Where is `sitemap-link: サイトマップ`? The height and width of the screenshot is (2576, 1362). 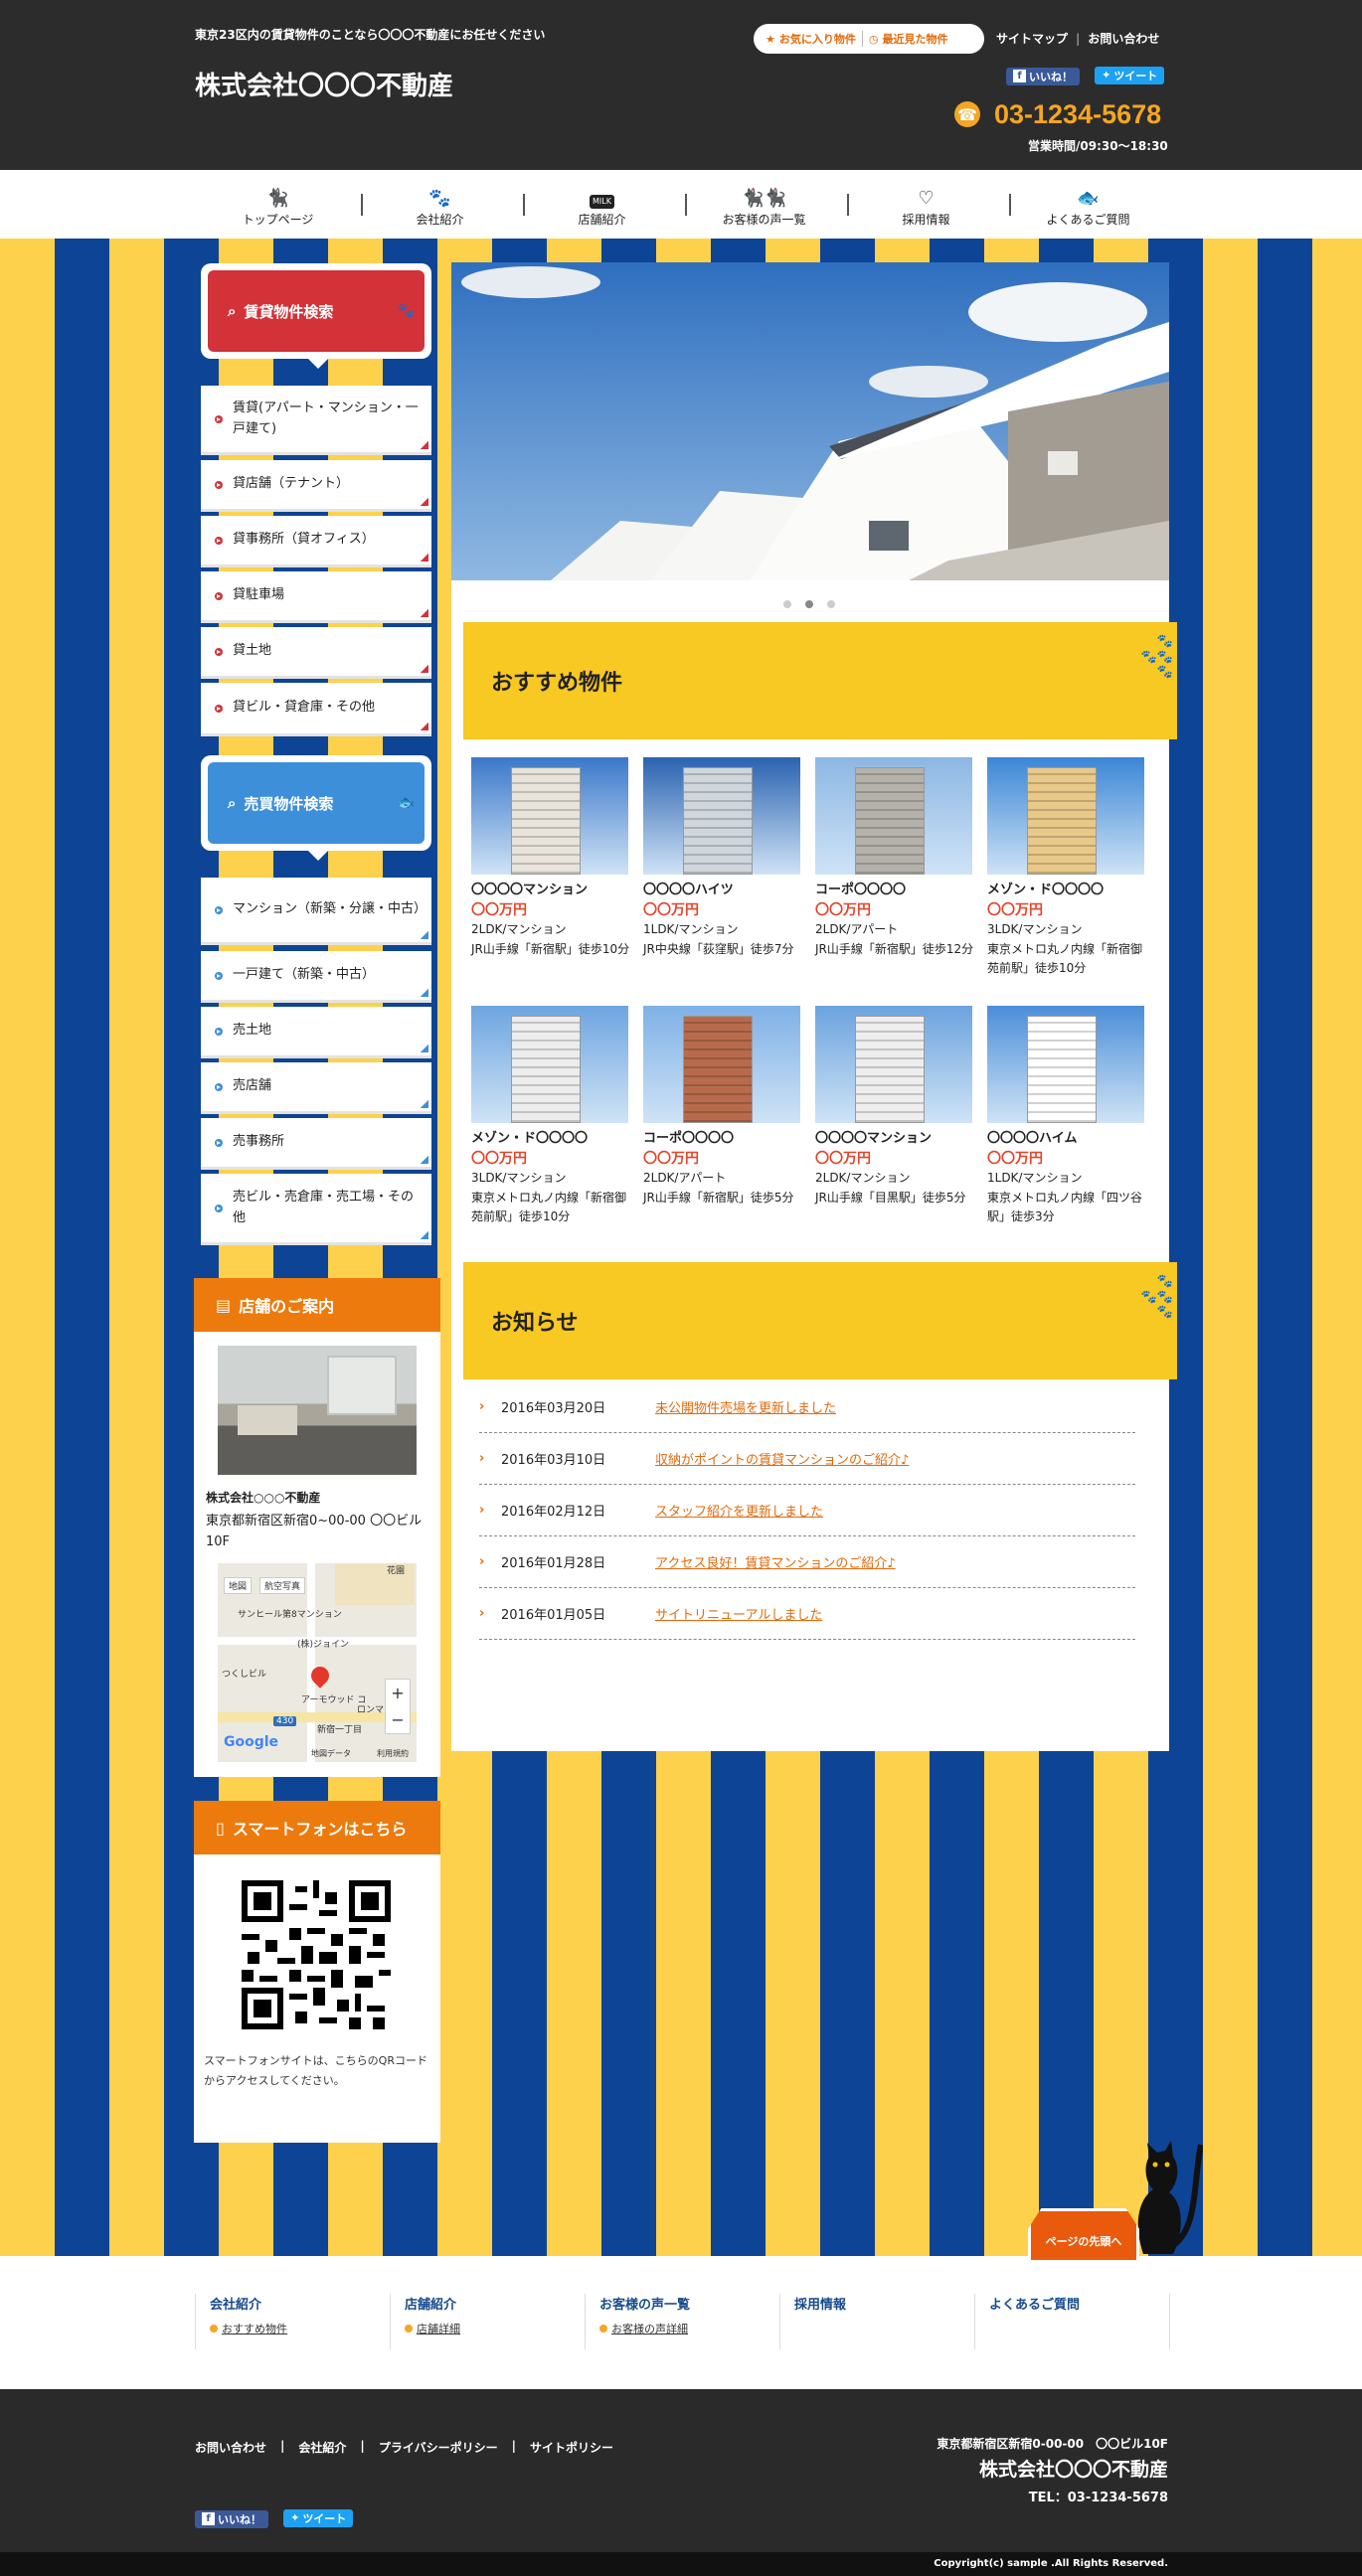 sitemap-link: サイトマップ is located at coordinates (1032, 39).